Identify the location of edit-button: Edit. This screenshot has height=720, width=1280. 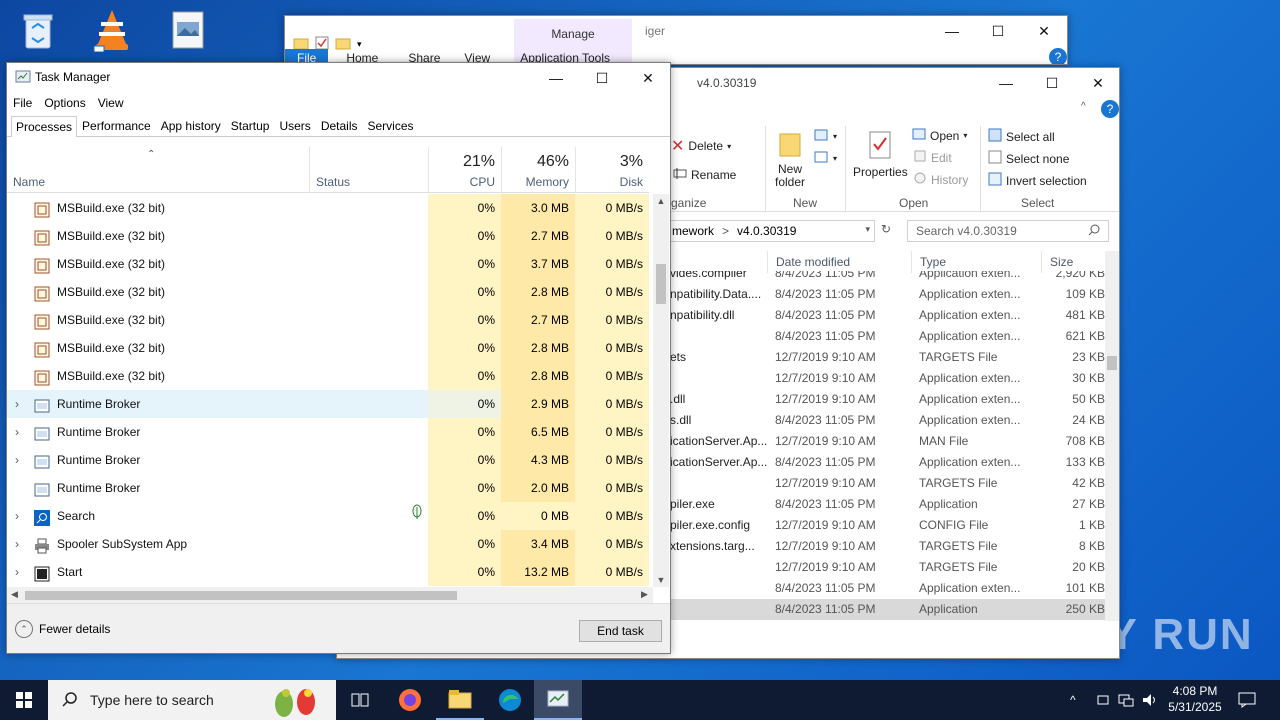
(932, 157).